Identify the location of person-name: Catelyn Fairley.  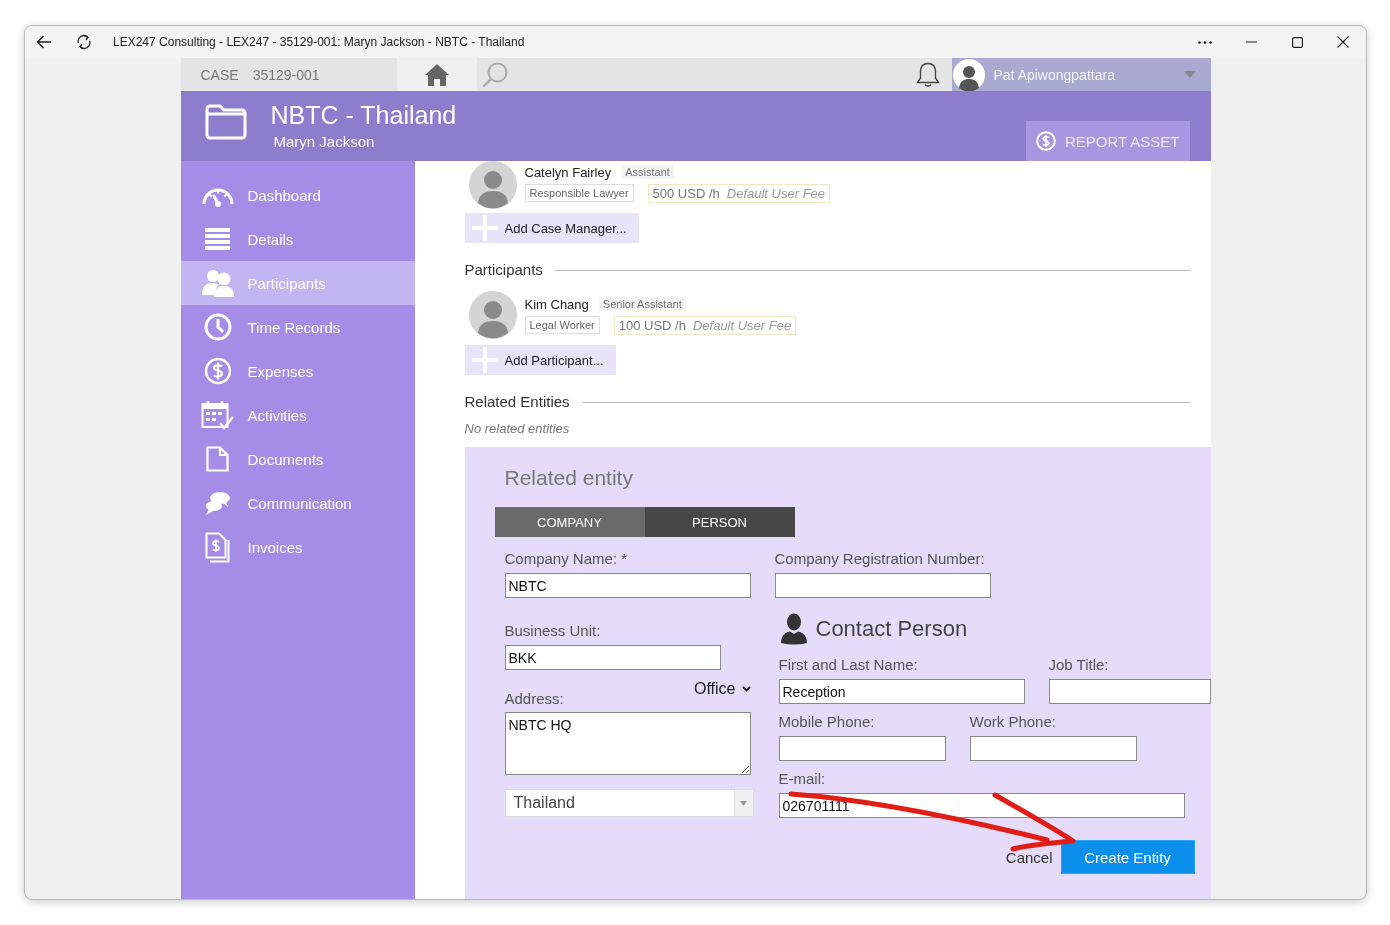
(568, 172).